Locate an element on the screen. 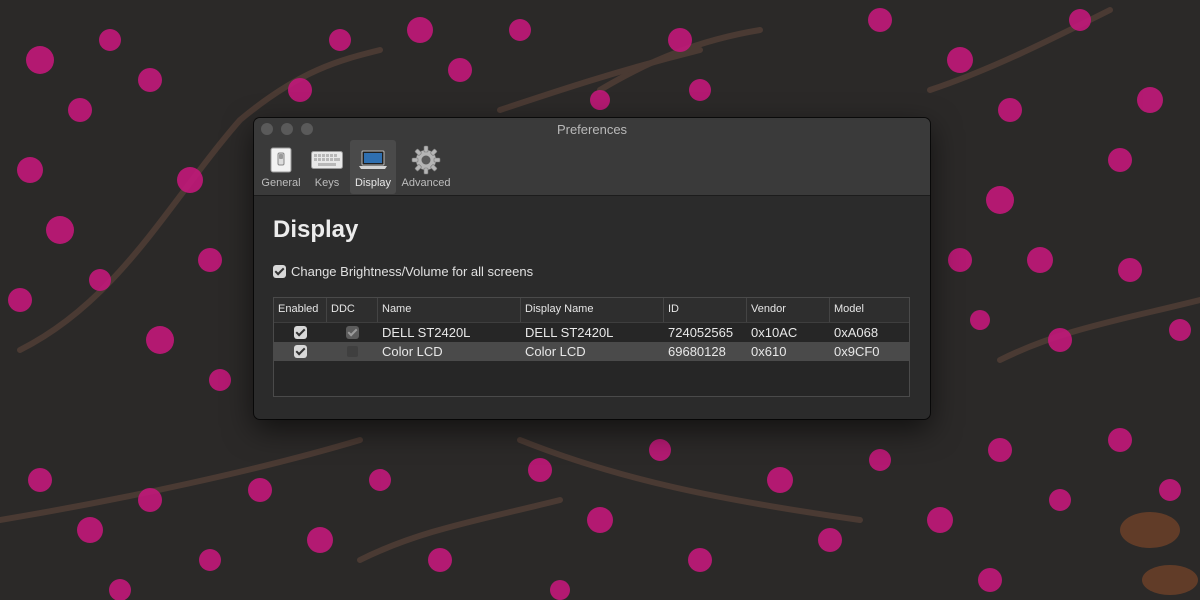 The width and height of the screenshot is (1200, 600). column-header-enabled: Enabled is located at coordinates (300, 310).